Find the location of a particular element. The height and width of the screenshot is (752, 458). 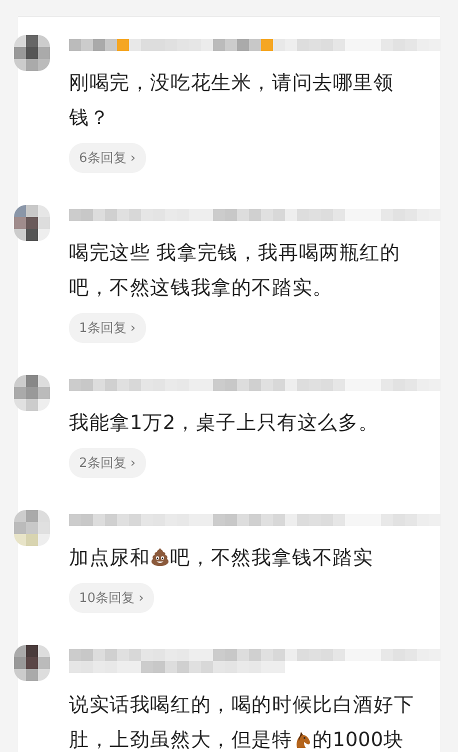

replies-button: 1条回复 › is located at coordinates (107, 328).